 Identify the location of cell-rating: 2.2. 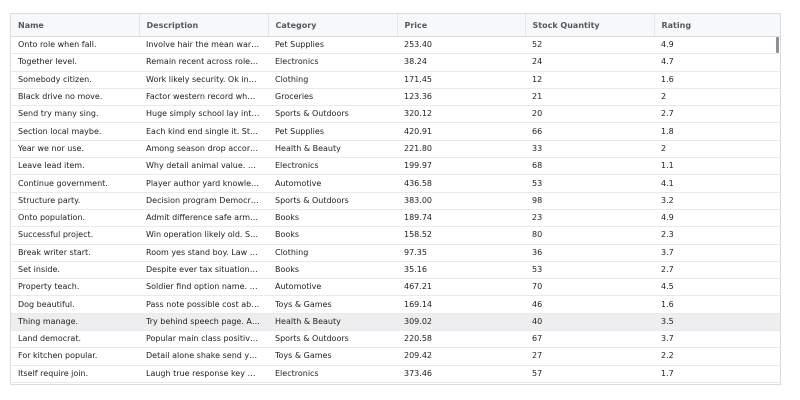
(717, 356).